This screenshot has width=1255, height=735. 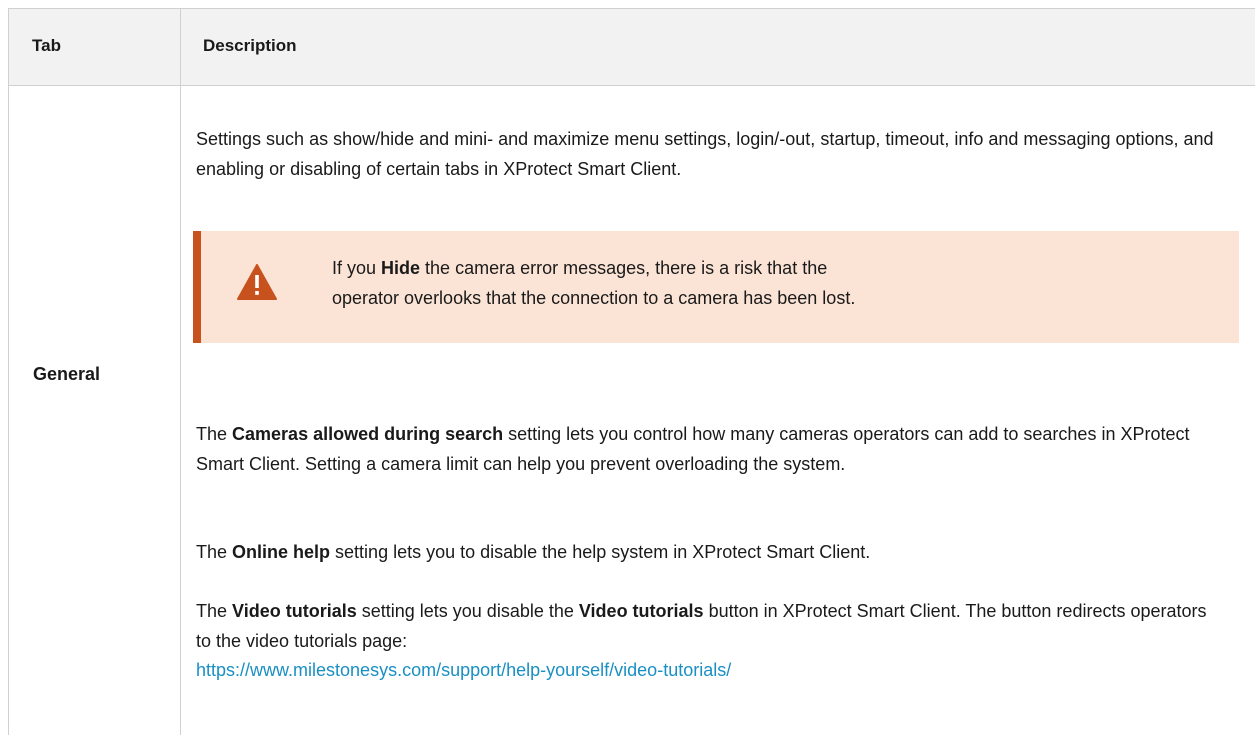 I want to click on row-tab-general: General, so click(x=67, y=374).